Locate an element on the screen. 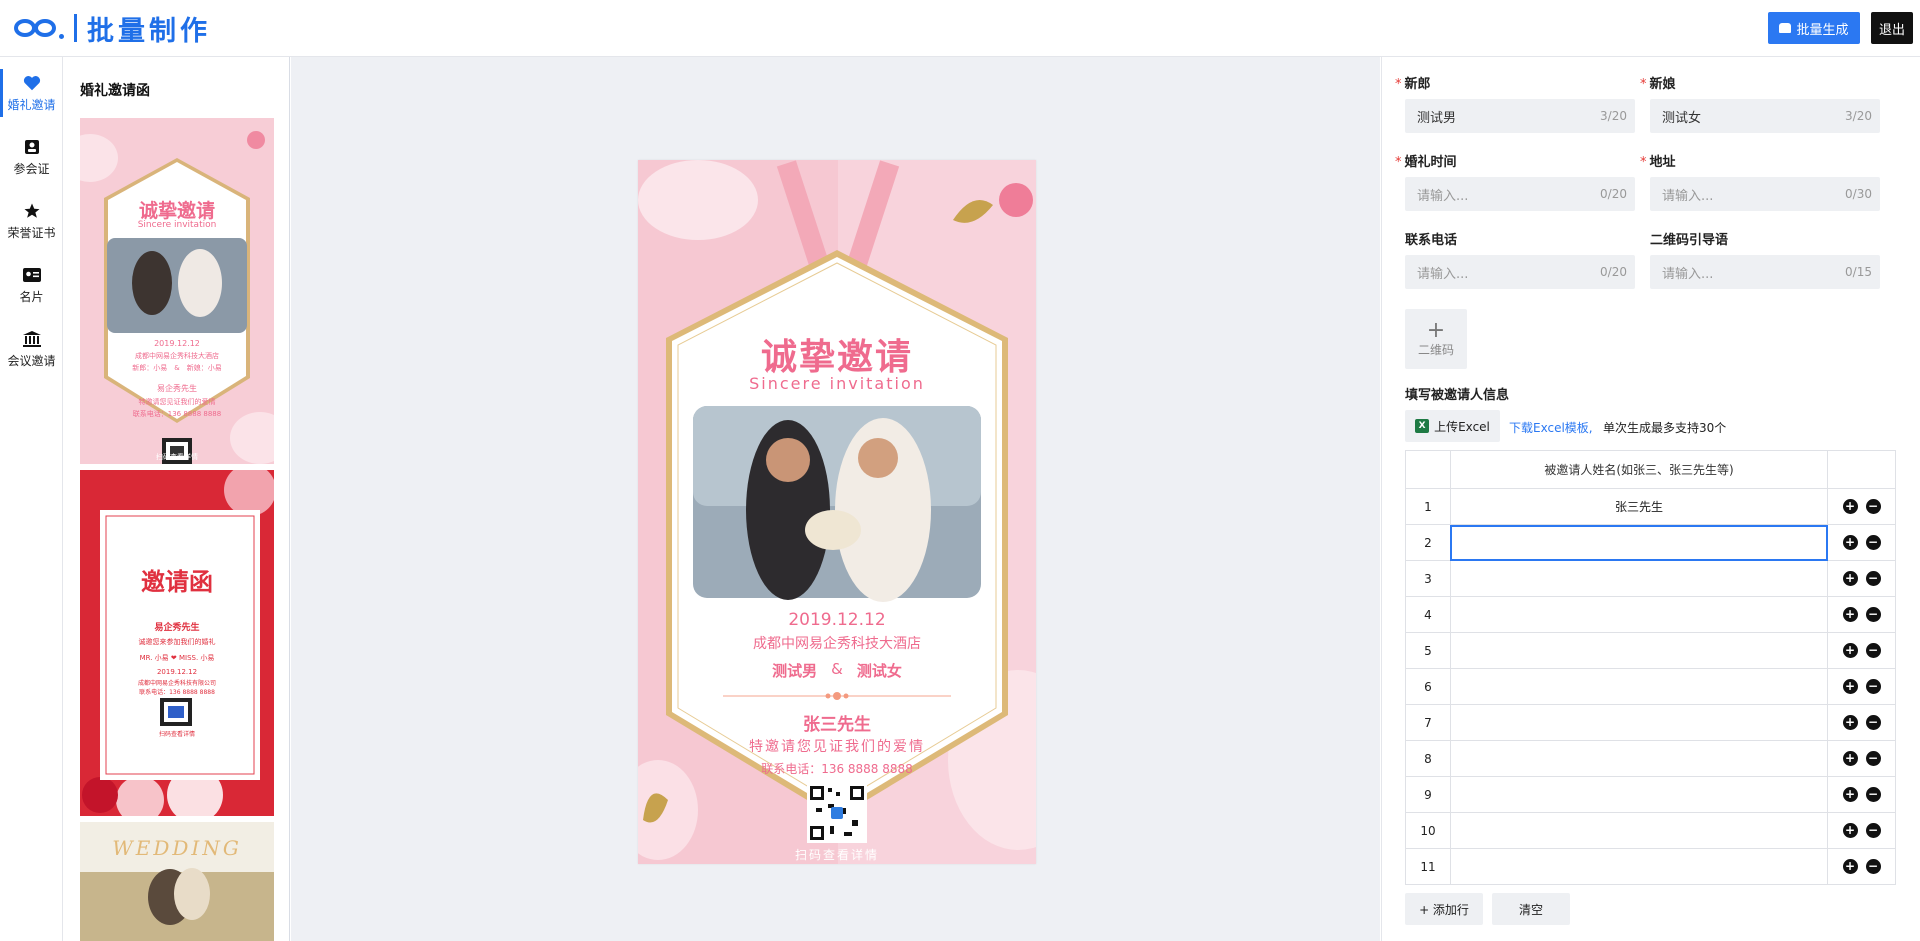 The height and width of the screenshot is (941, 1920). batch-generate-button: 批量生成 is located at coordinates (1814, 28).